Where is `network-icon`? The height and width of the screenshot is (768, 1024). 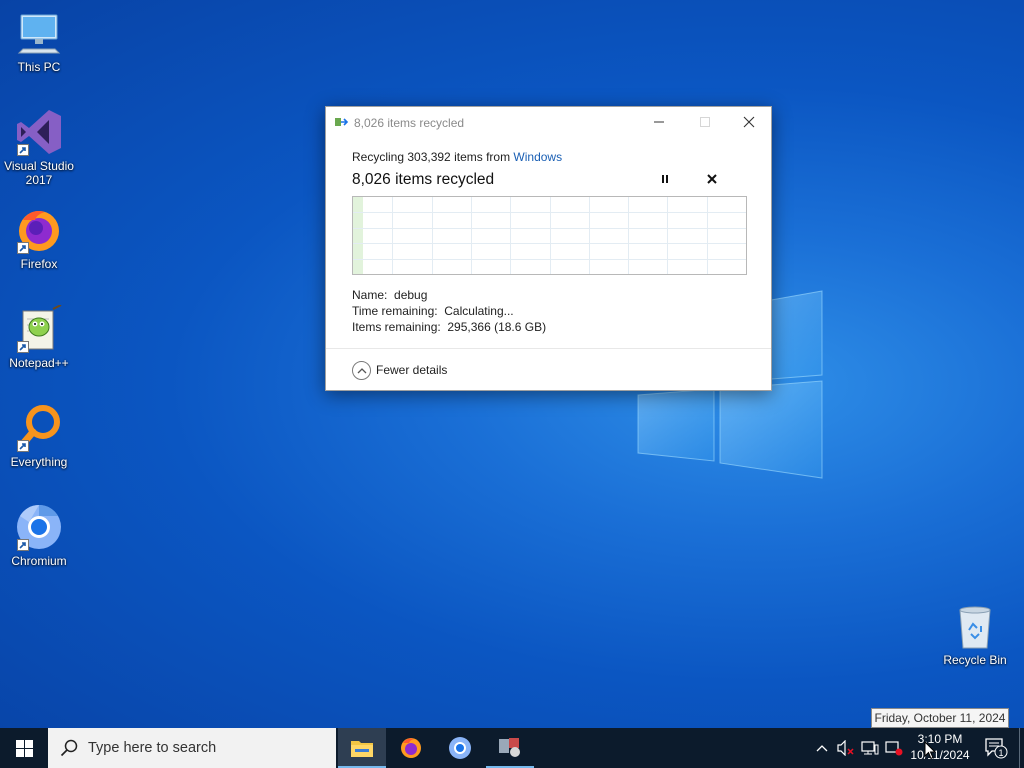 network-icon is located at coordinates (870, 748).